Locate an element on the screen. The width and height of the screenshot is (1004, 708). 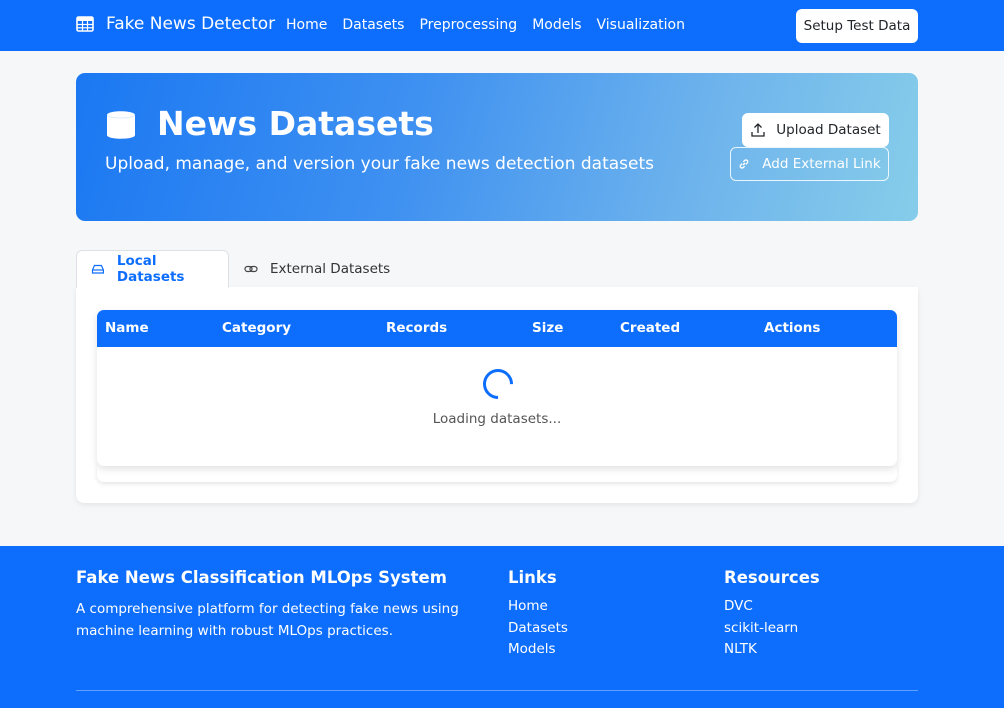
page-title: News Datasets is located at coordinates (295, 123).